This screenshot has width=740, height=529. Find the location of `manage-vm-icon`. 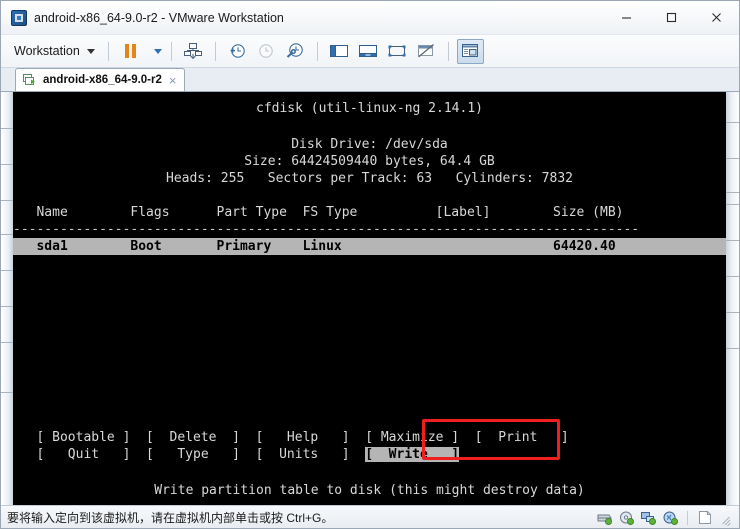

manage-vm-icon is located at coordinates (193, 51).